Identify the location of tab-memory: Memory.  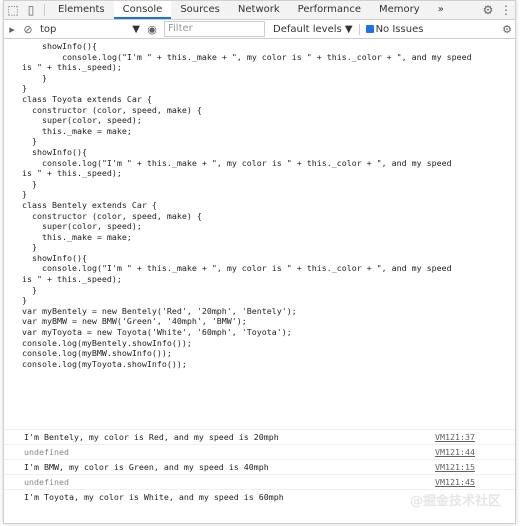
(399, 10).